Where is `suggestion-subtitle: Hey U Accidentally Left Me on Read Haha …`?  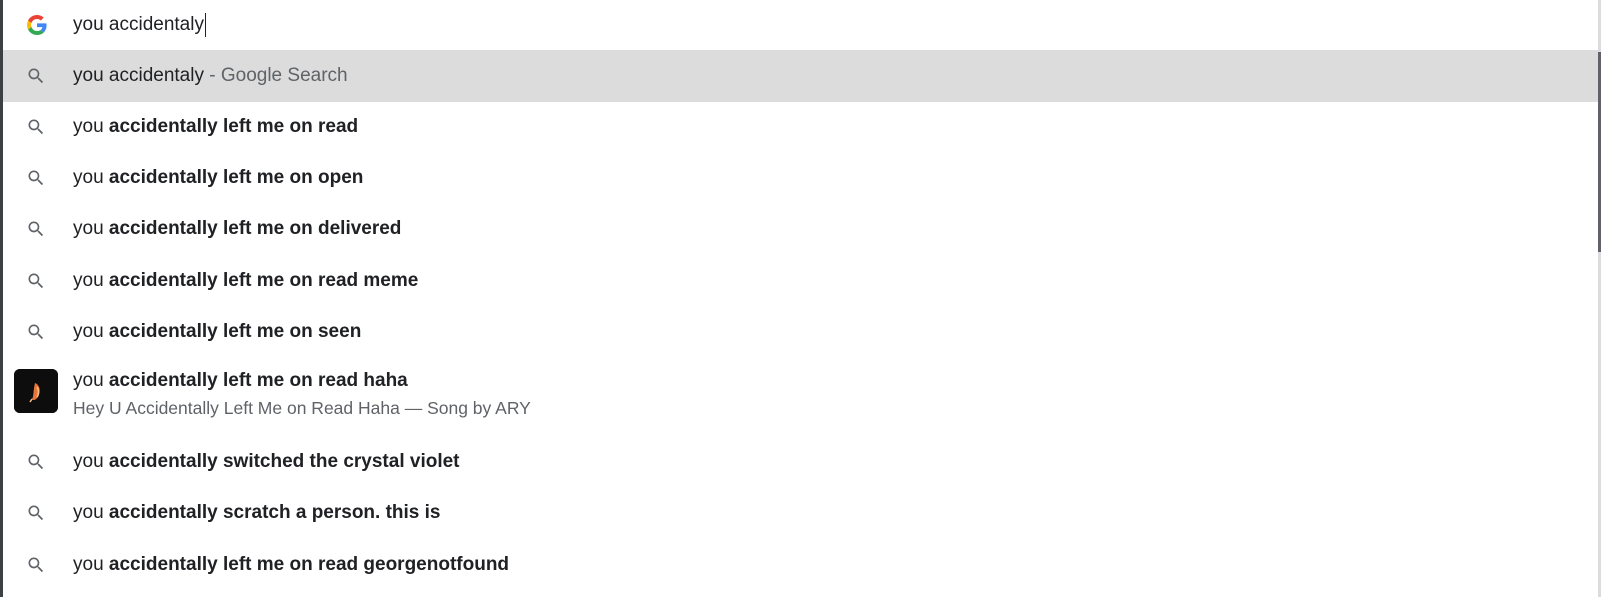 suggestion-subtitle: Hey U Accidentally Left Me on Read Haha … is located at coordinates (302, 408).